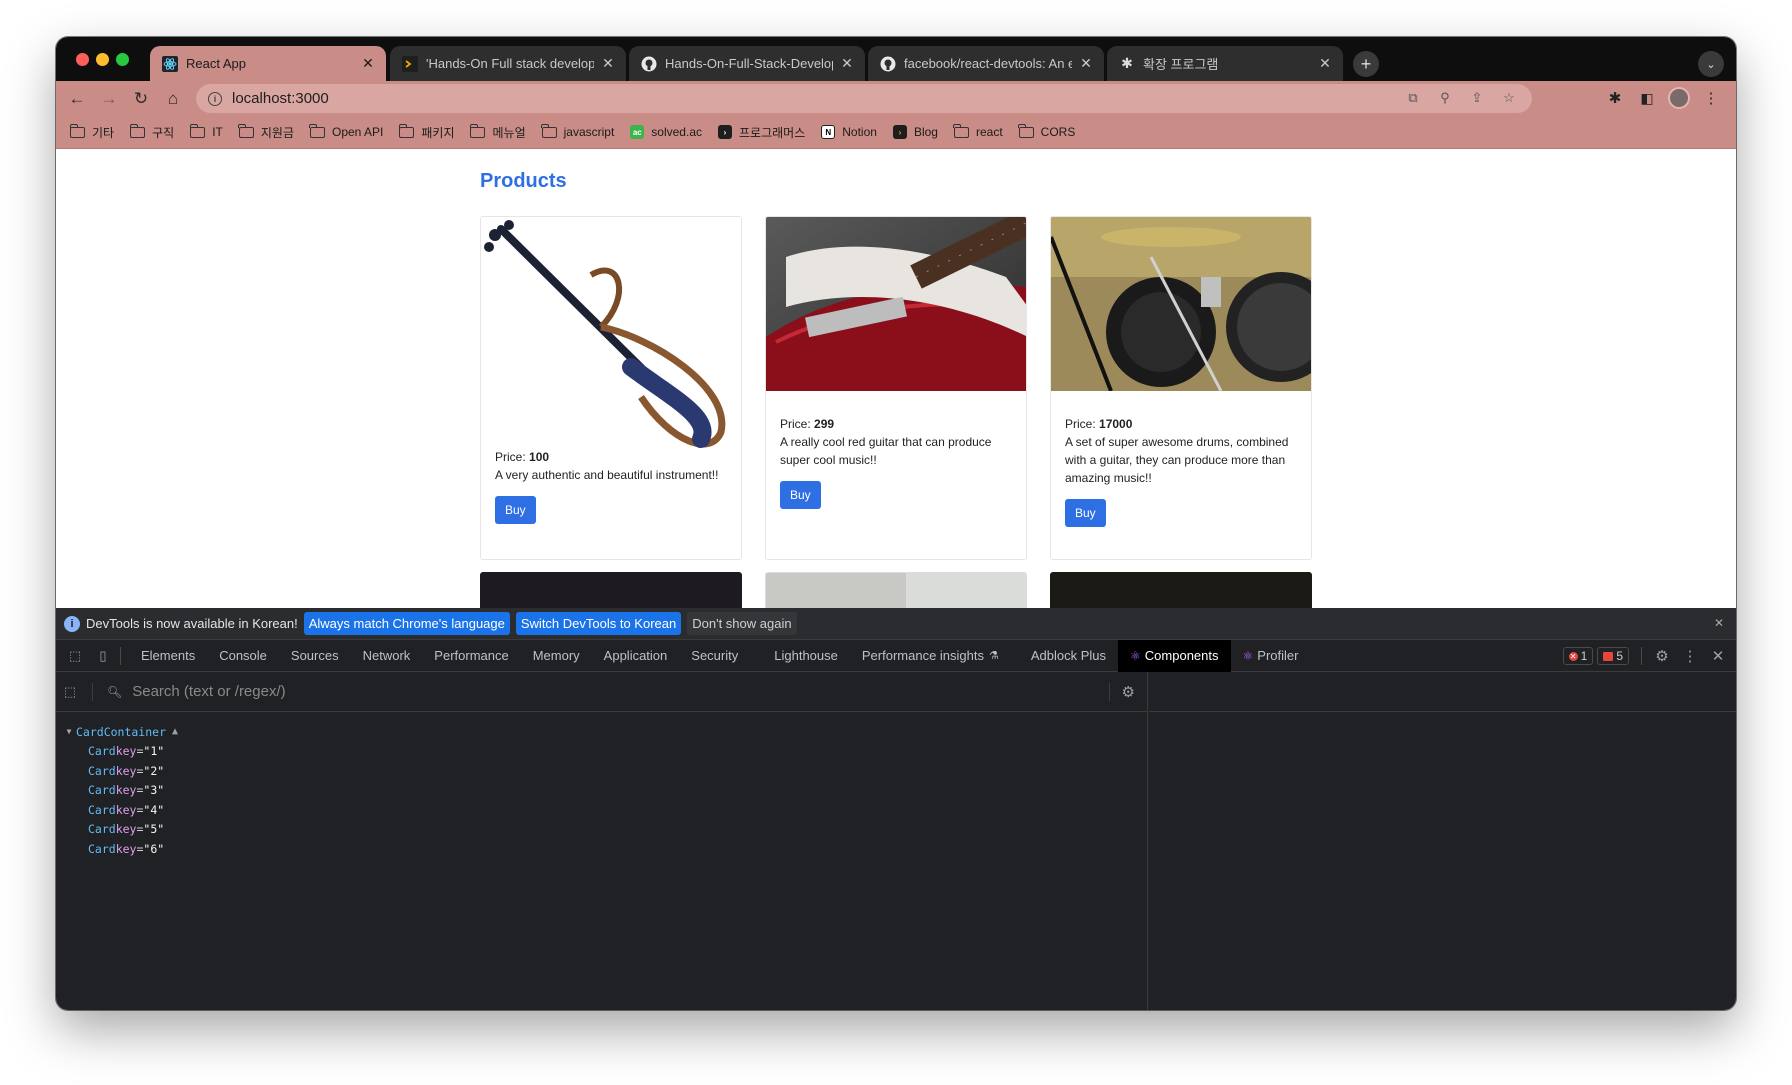  I want to click on bookmark-solved-ac: ac solved.ac, so click(666, 132).